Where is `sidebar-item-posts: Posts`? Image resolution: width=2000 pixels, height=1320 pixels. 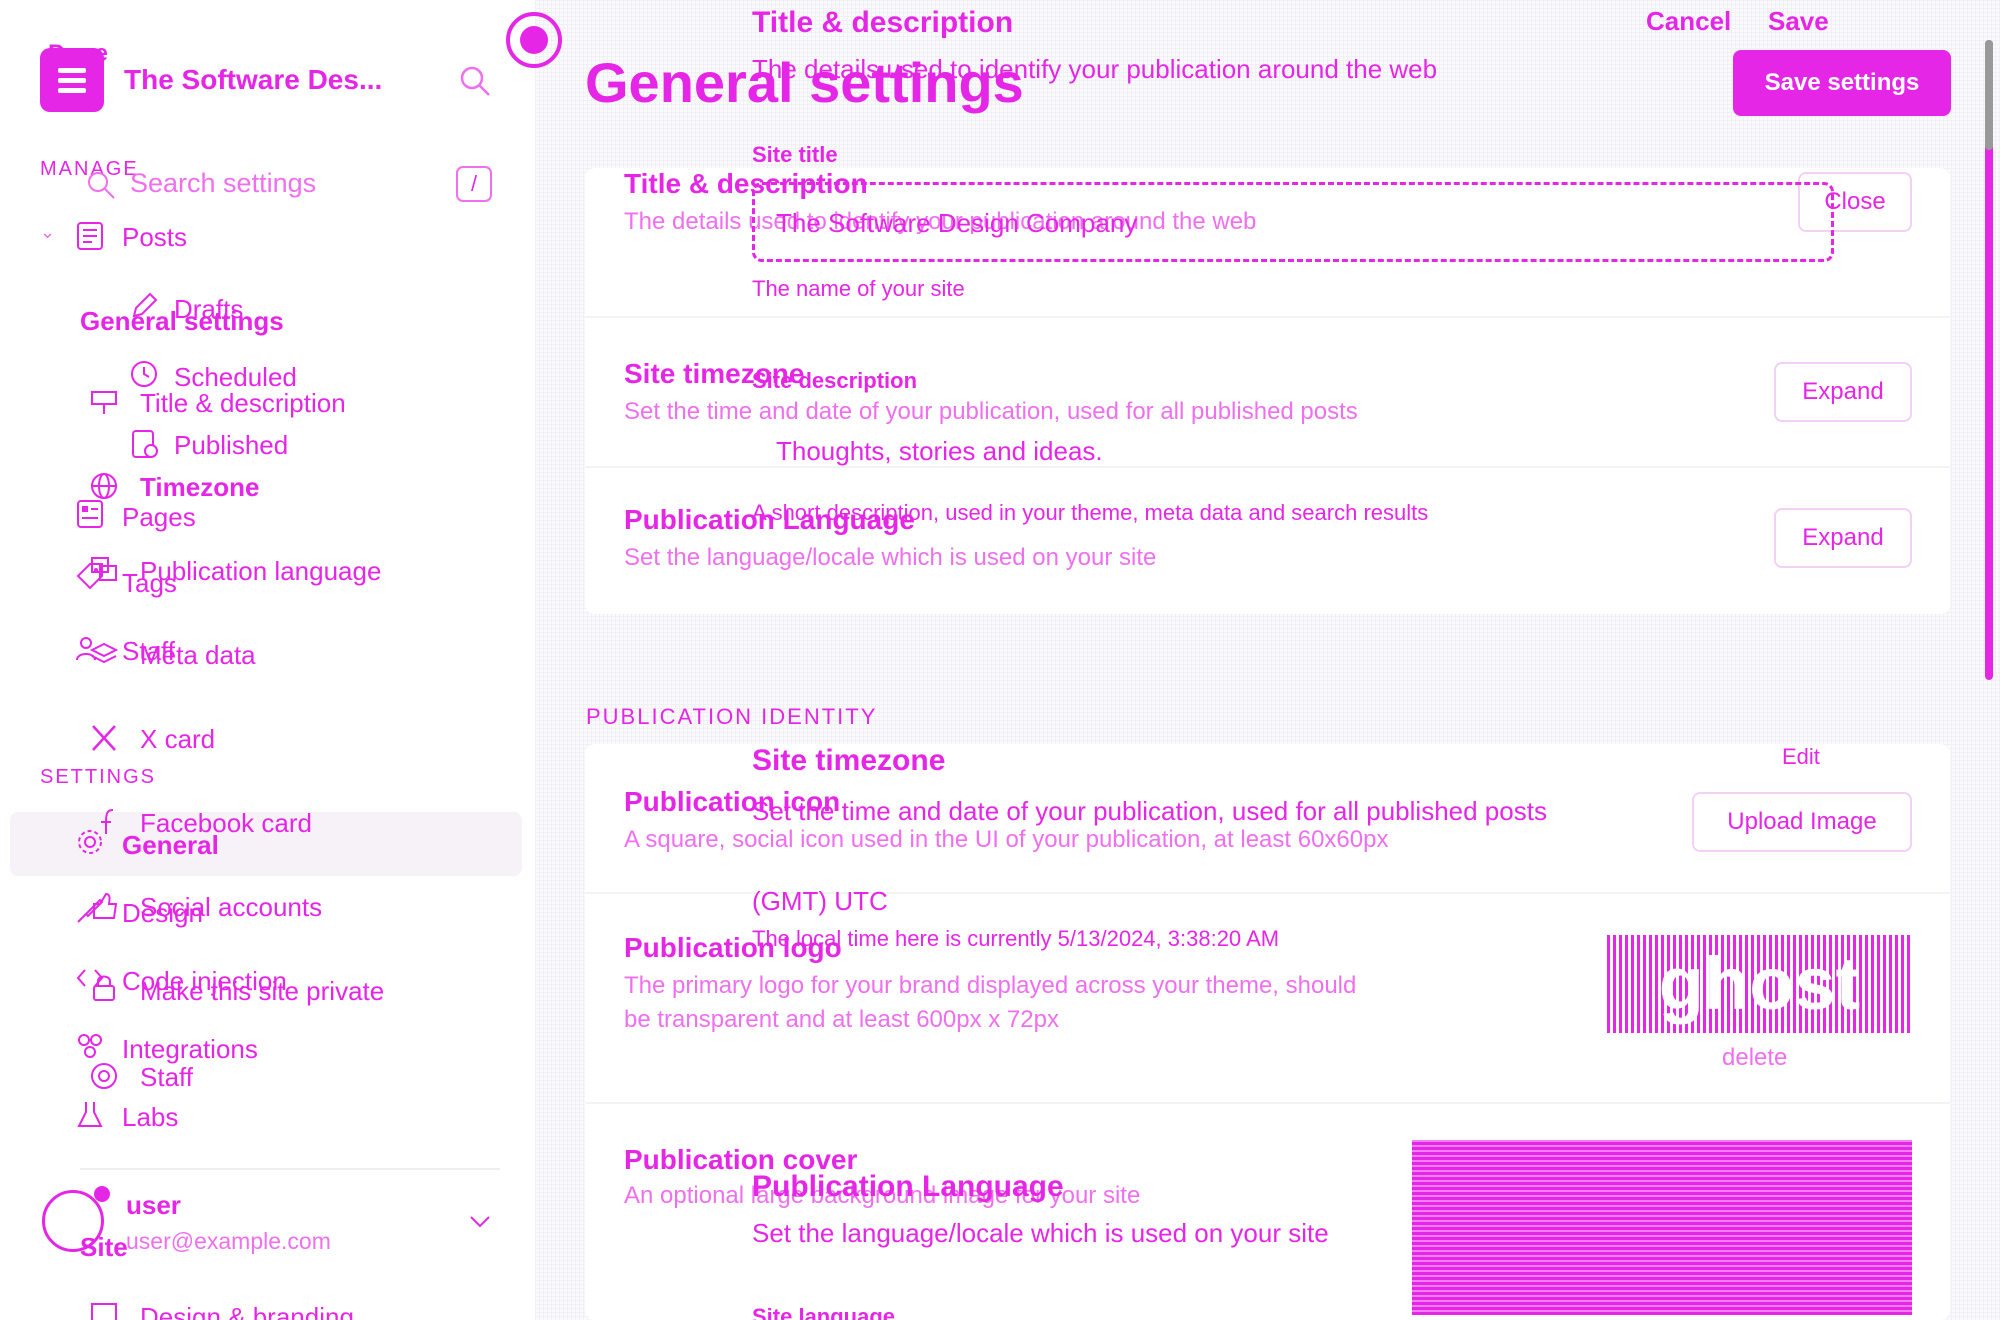 sidebar-item-posts: Posts is located at coordinates (154, 237).